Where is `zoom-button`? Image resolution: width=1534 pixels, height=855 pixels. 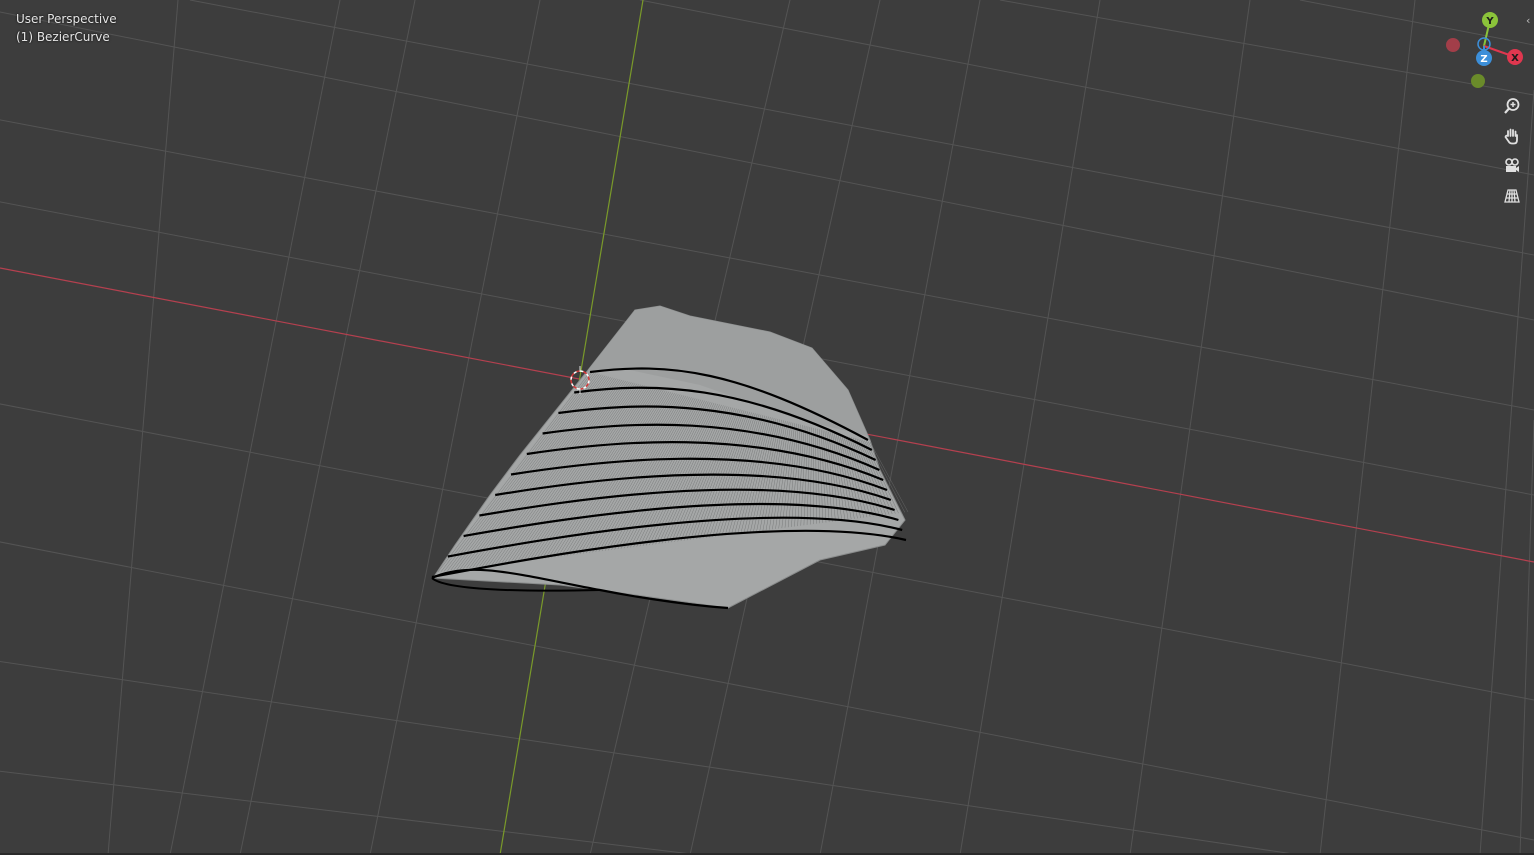
zoom-button is located at coordinates (1512, 106).